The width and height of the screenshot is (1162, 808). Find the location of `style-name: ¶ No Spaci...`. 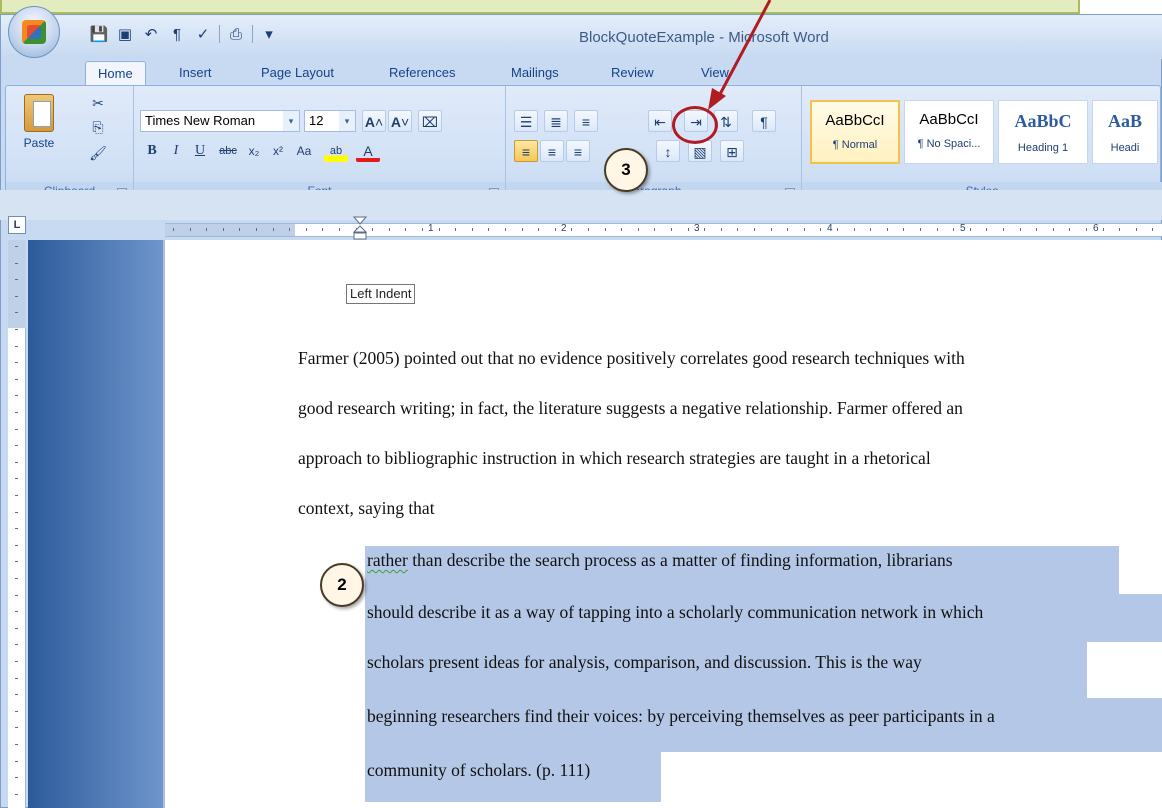

style-name: ¶ No Spaci... is located at coordinates (949, 144).